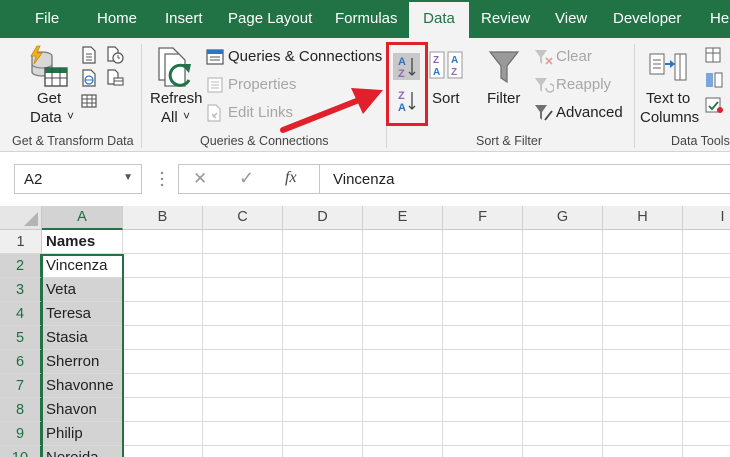 The width and height of the screenshot is (730, 457). What do you see at coordinates (643, 314) in the screenshot?
I see `cell-h4` at bounding box center [643, 314].